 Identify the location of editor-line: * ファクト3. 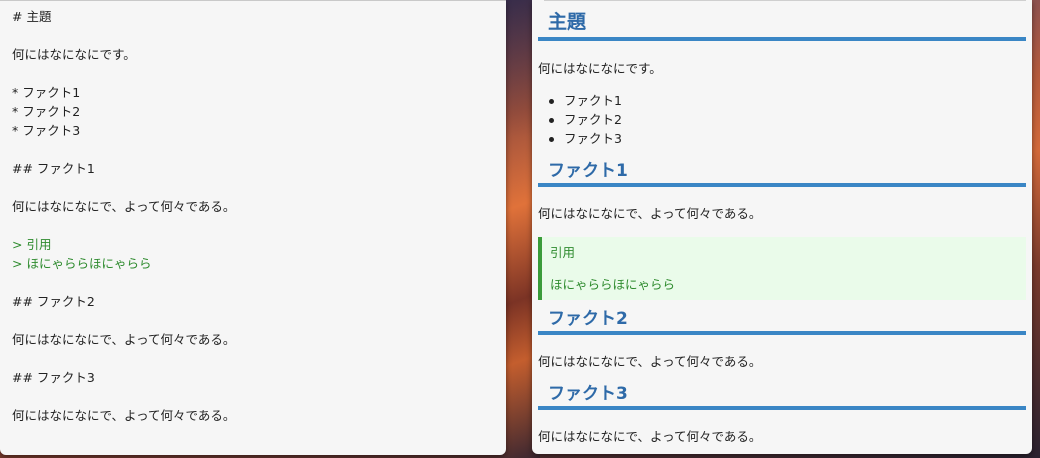
(255, 130).